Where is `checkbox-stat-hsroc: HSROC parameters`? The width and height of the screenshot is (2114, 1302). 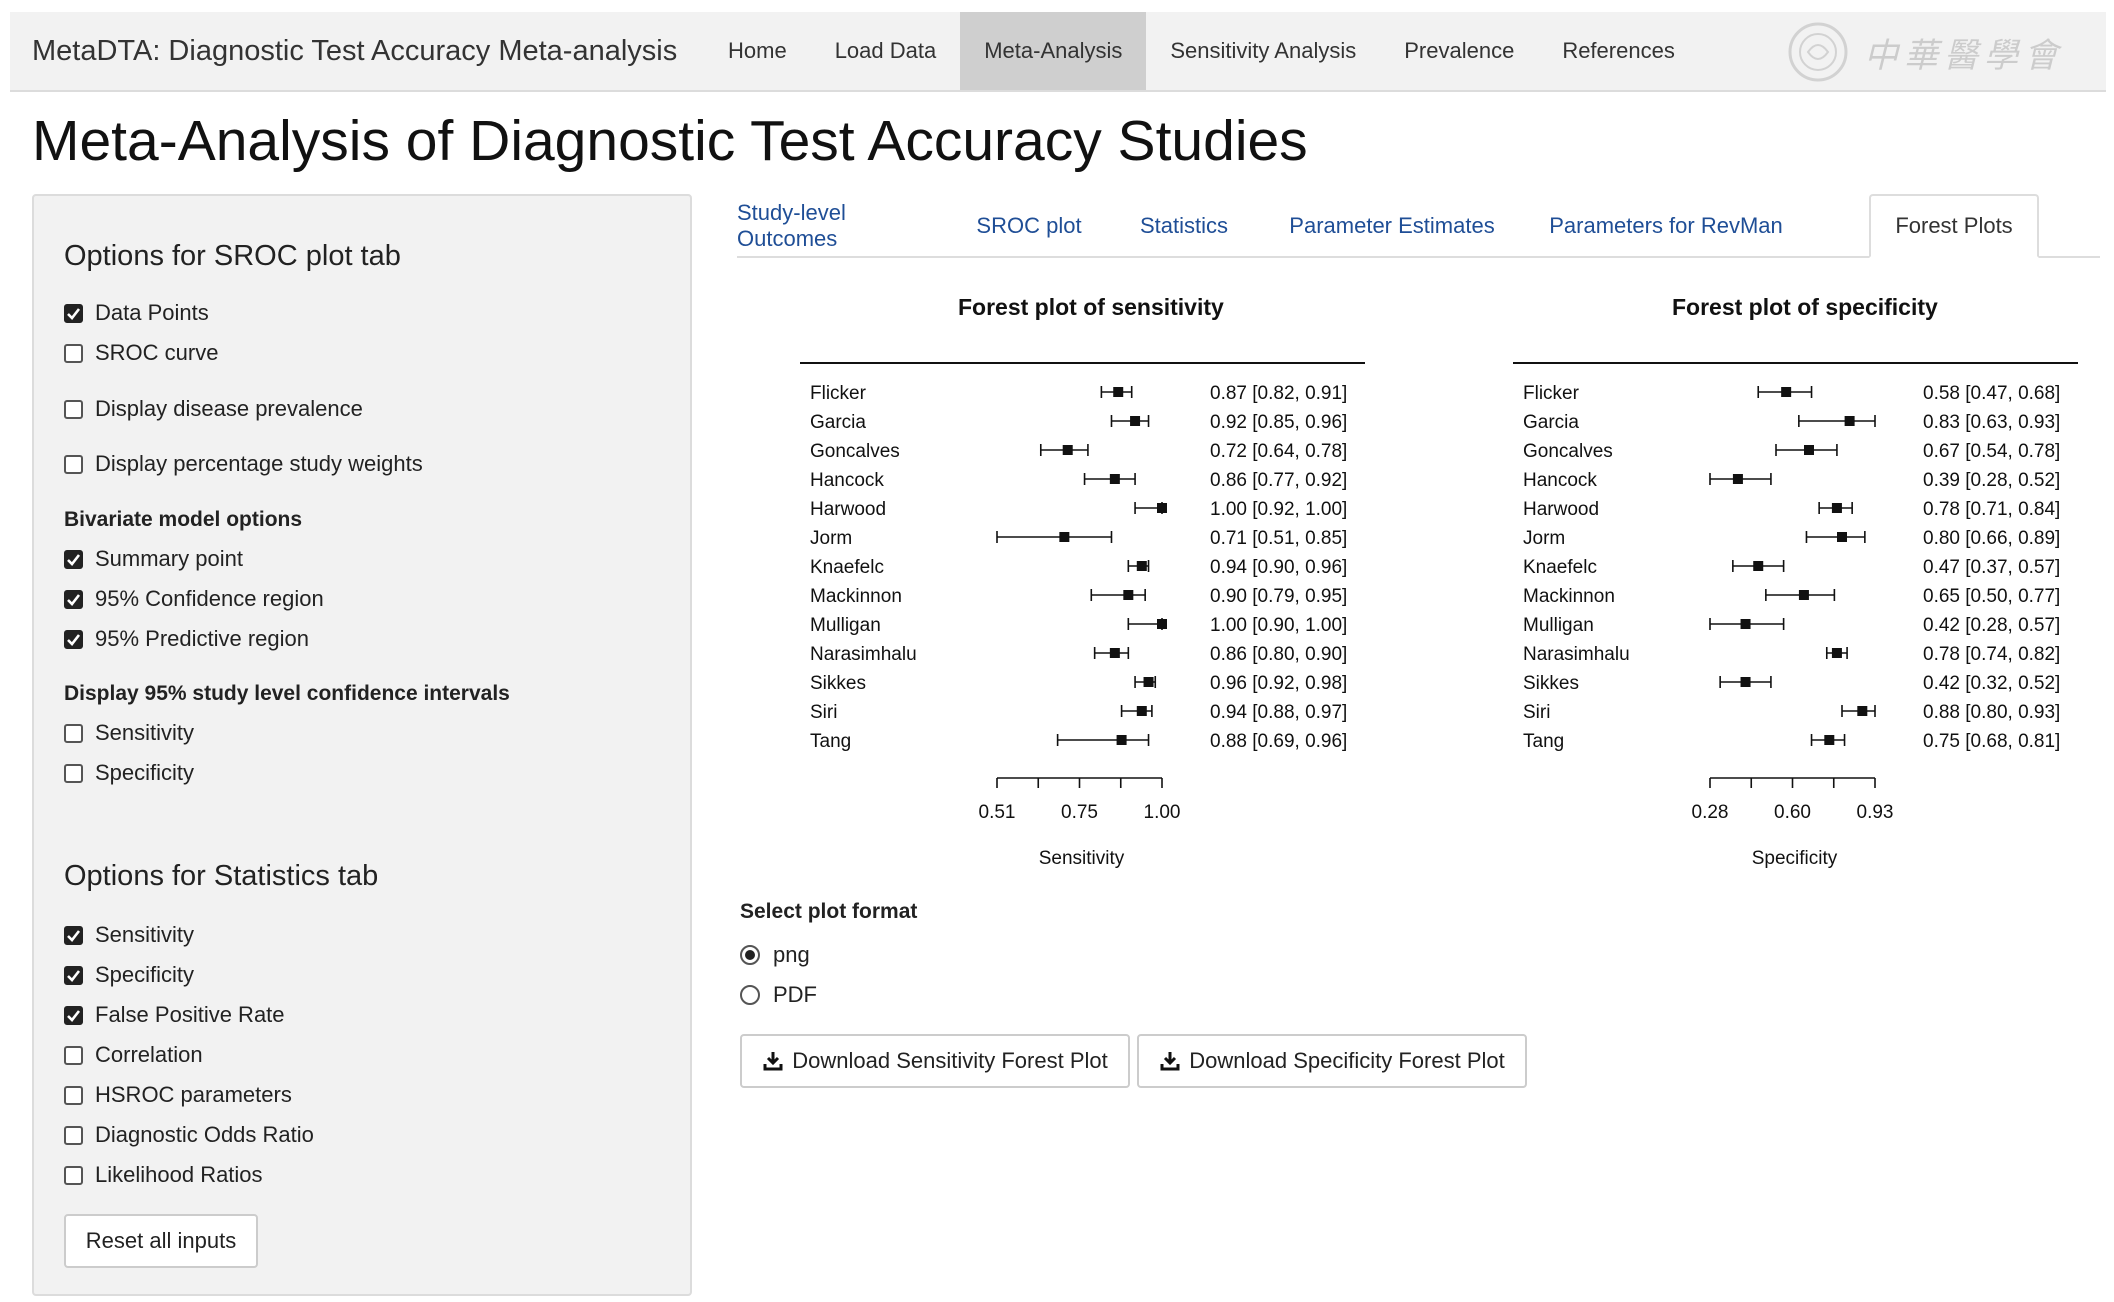
checkbox-stat-hsroc: HSROC parameters is located at coordinates (178, 1095).